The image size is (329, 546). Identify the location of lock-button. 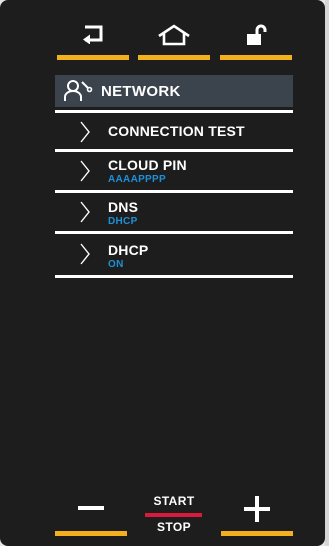
(256, 38).